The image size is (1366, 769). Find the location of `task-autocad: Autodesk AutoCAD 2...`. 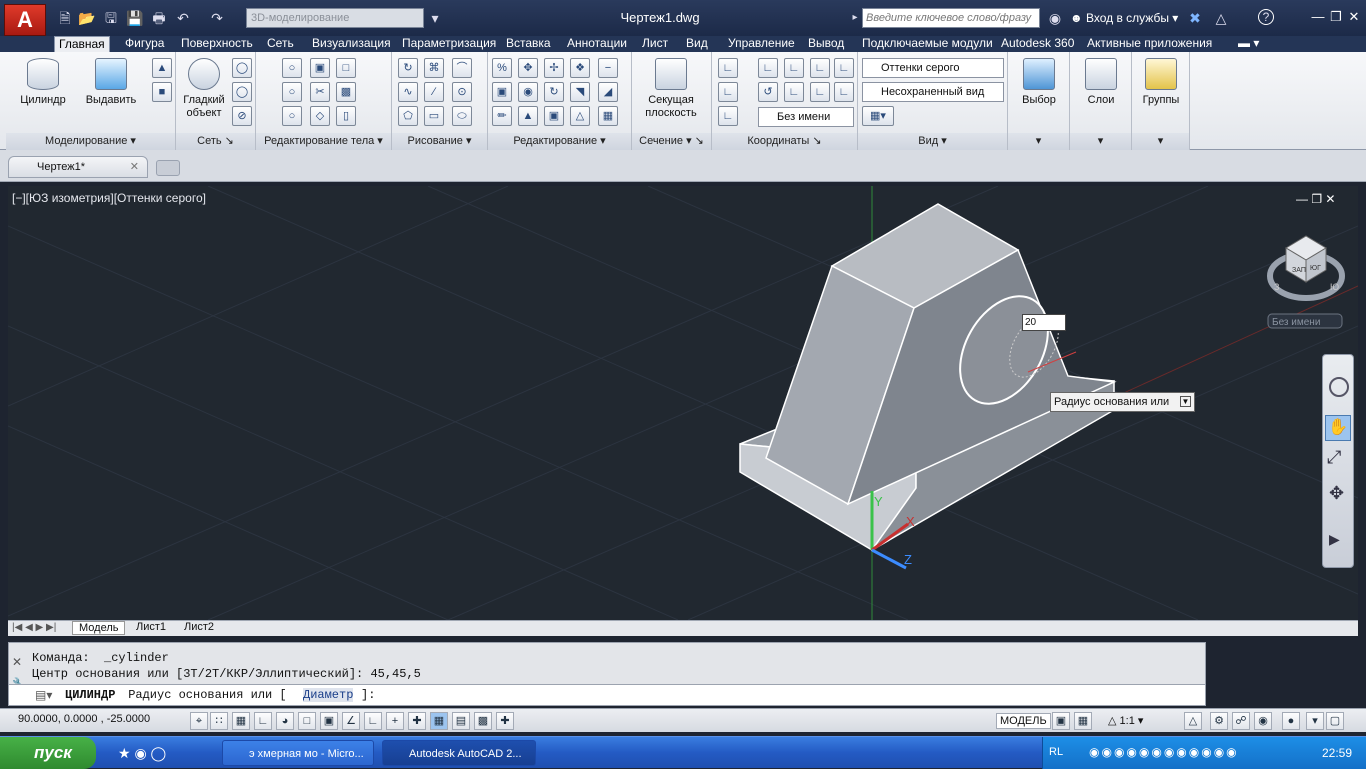

task-autocad: Autodesk AutoCAD 2... is located at coordinates (459, 753).